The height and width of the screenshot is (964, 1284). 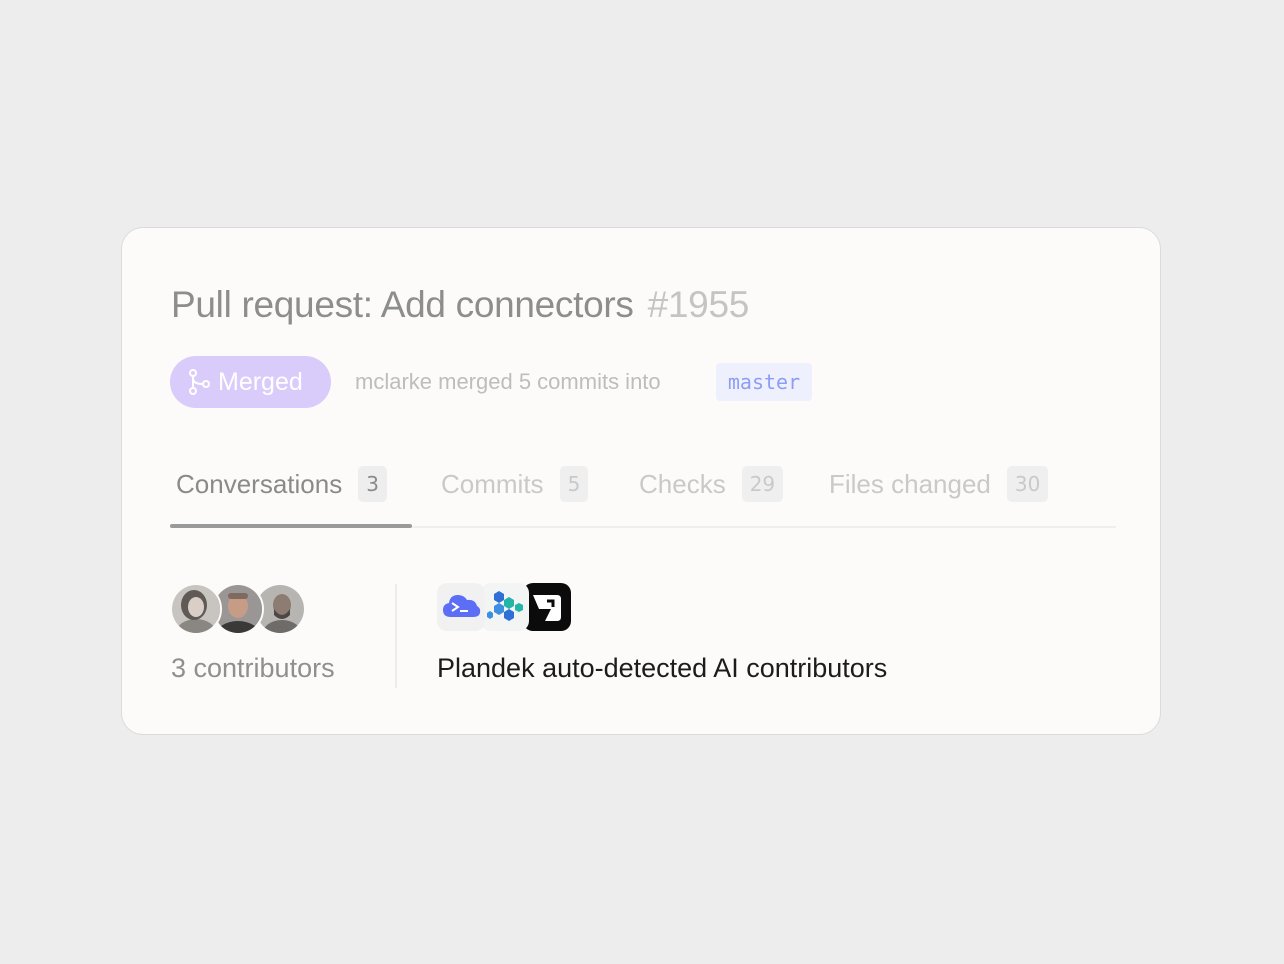 What do you see at coordinates (662, 668) in the screenshot?
I see `ai-contributors-label: Plandek auto-detected AI contributors` at bounding box center [662, 668].